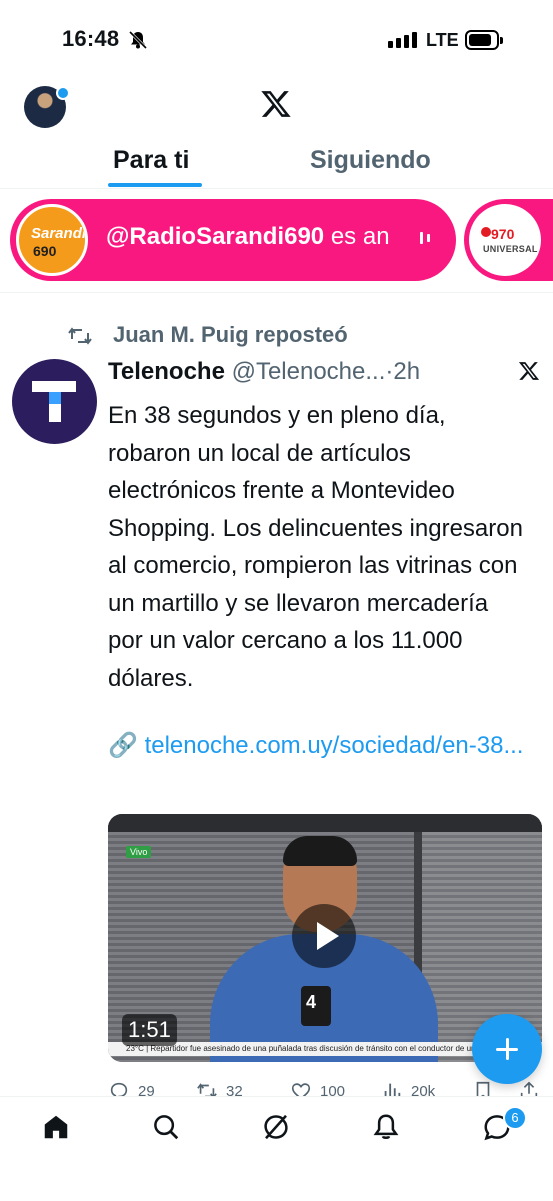 The height and width of the screenshot is (1201, 553). What do you see at coordinates (311, 1002) in the screenshot?
I see `mic-label: 4` at bounding box center [311, 1002].